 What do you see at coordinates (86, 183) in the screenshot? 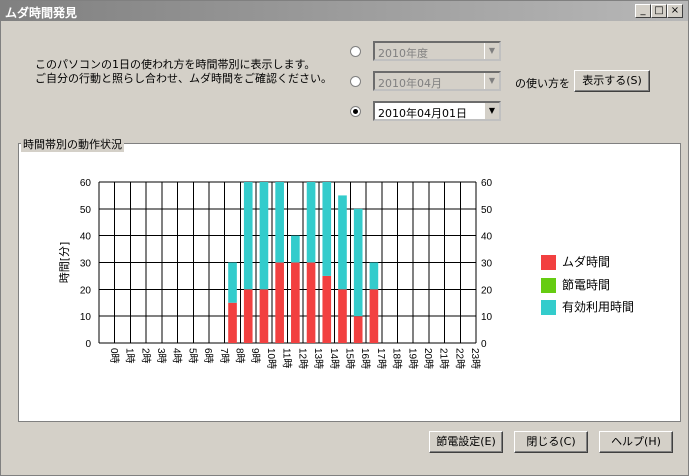
I see `y-tick-label: 60` at bounding box center [86, 183].